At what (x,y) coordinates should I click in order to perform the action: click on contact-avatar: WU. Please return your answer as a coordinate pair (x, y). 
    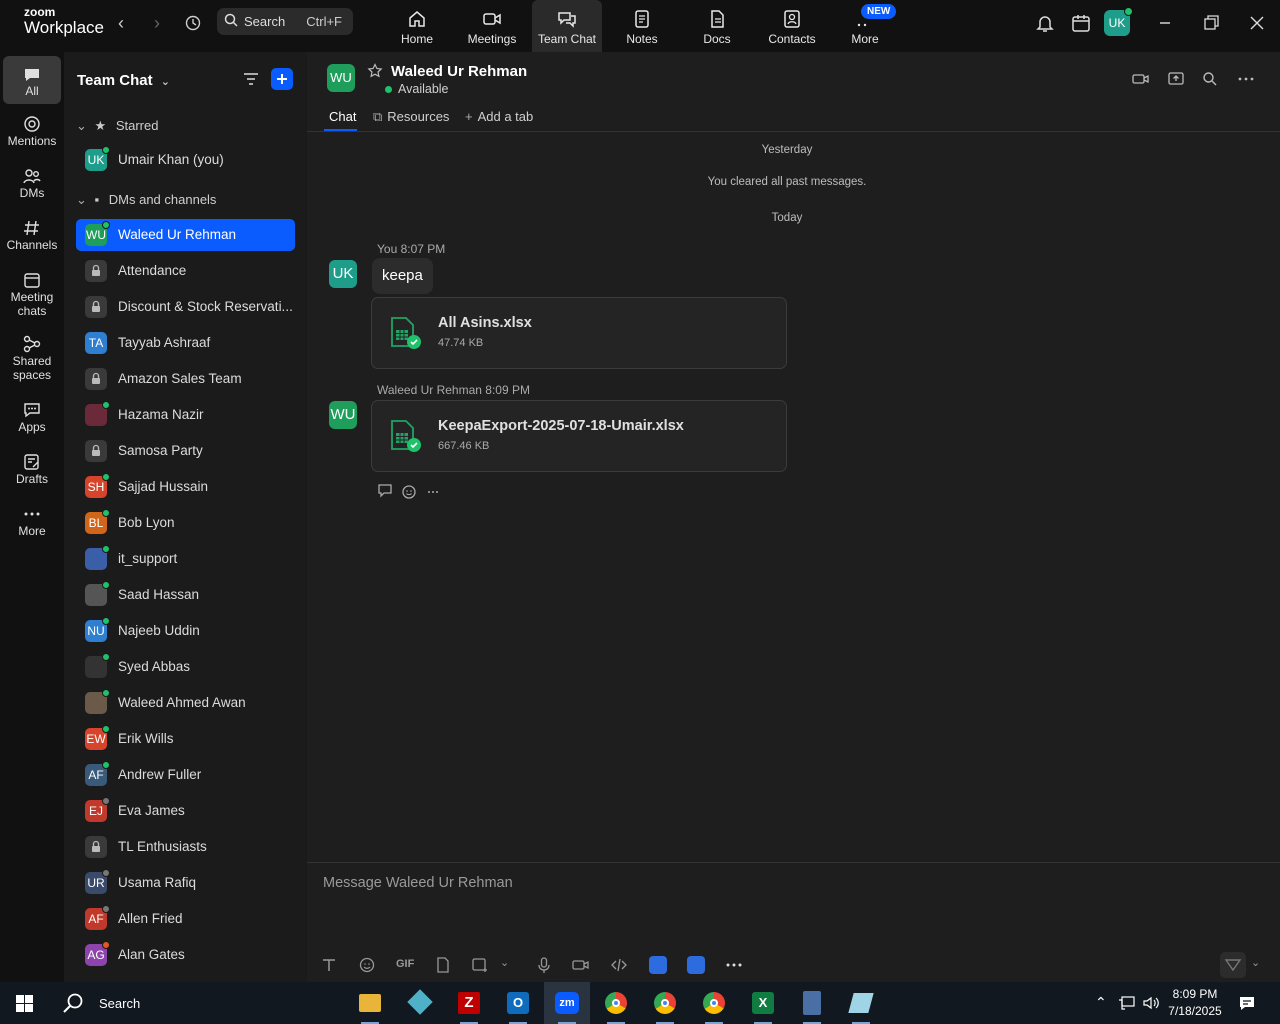
    Looking at the image, I should click on (341, 78).